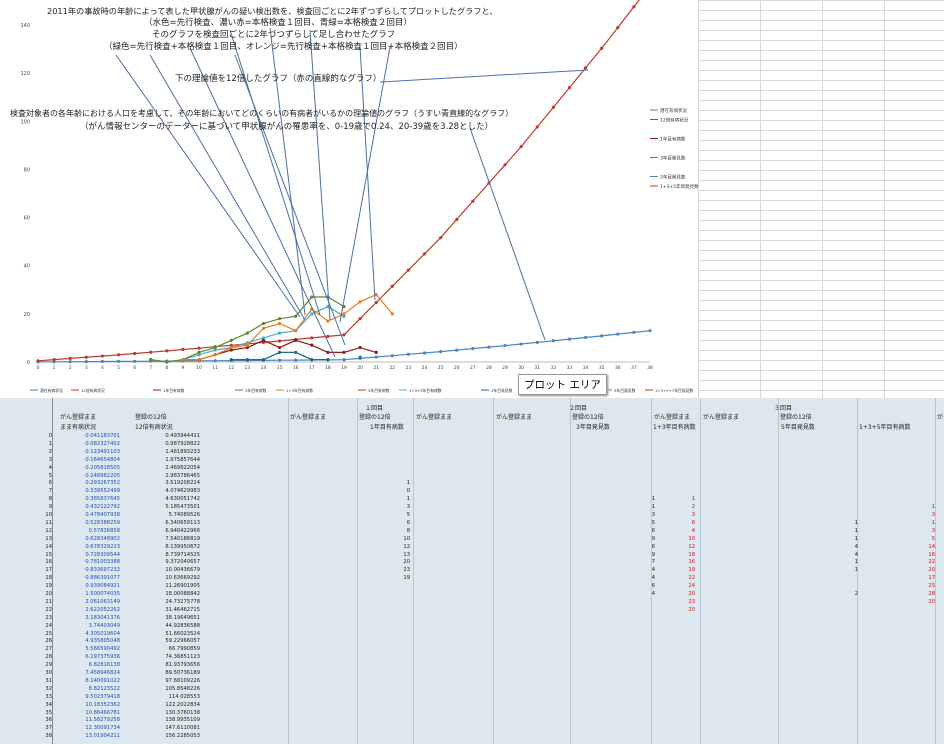 This screenshot has height=744, width=944. Describe the element at coordinates (182, 467) in the screenshot. I see `table-cell: 2.469822054` at that location.